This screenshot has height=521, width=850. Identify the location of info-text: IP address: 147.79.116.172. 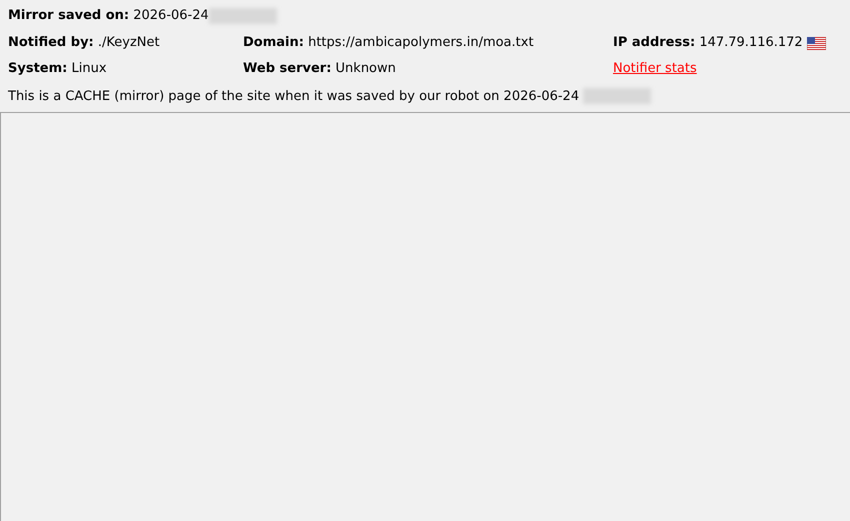
(708, 43).